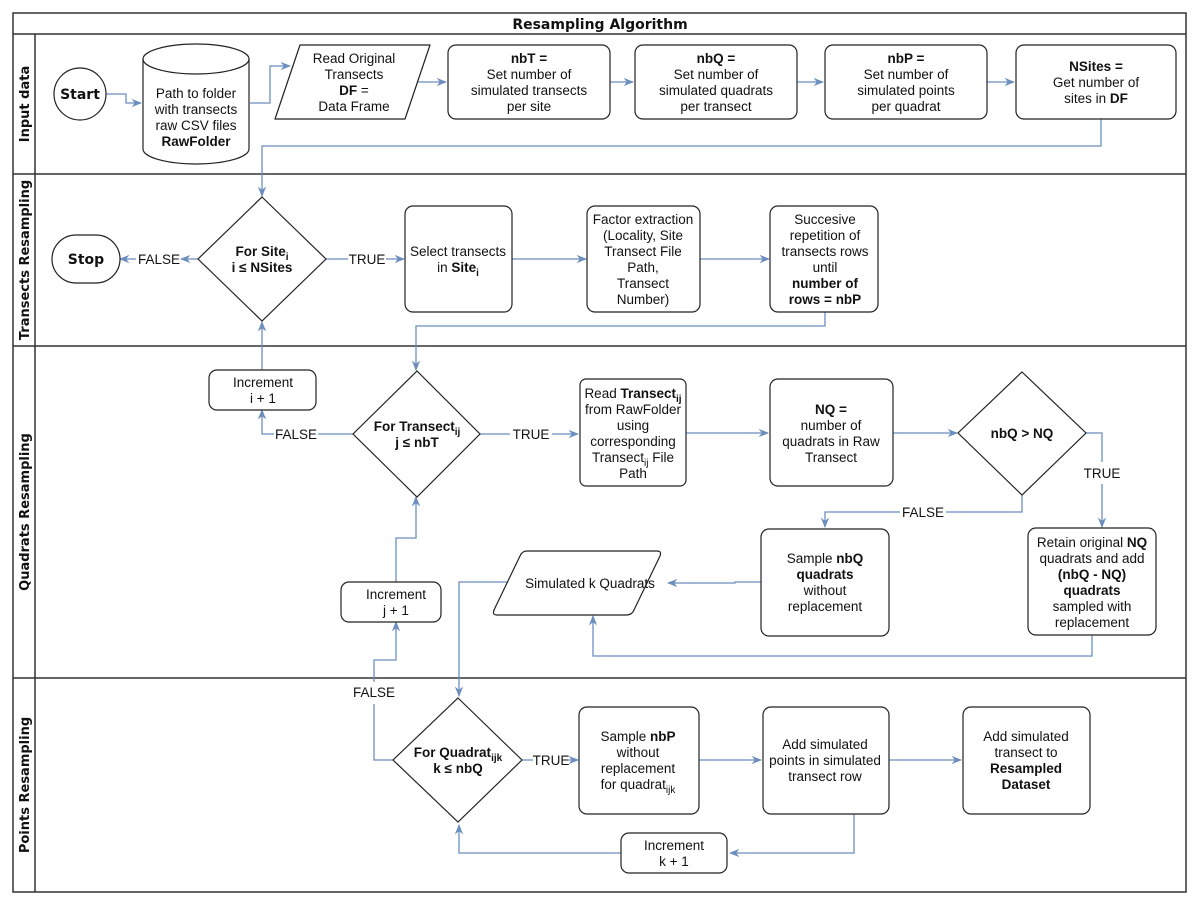  I want to click on node-label-segment: nbQ > NQ, so click(1022, 433).